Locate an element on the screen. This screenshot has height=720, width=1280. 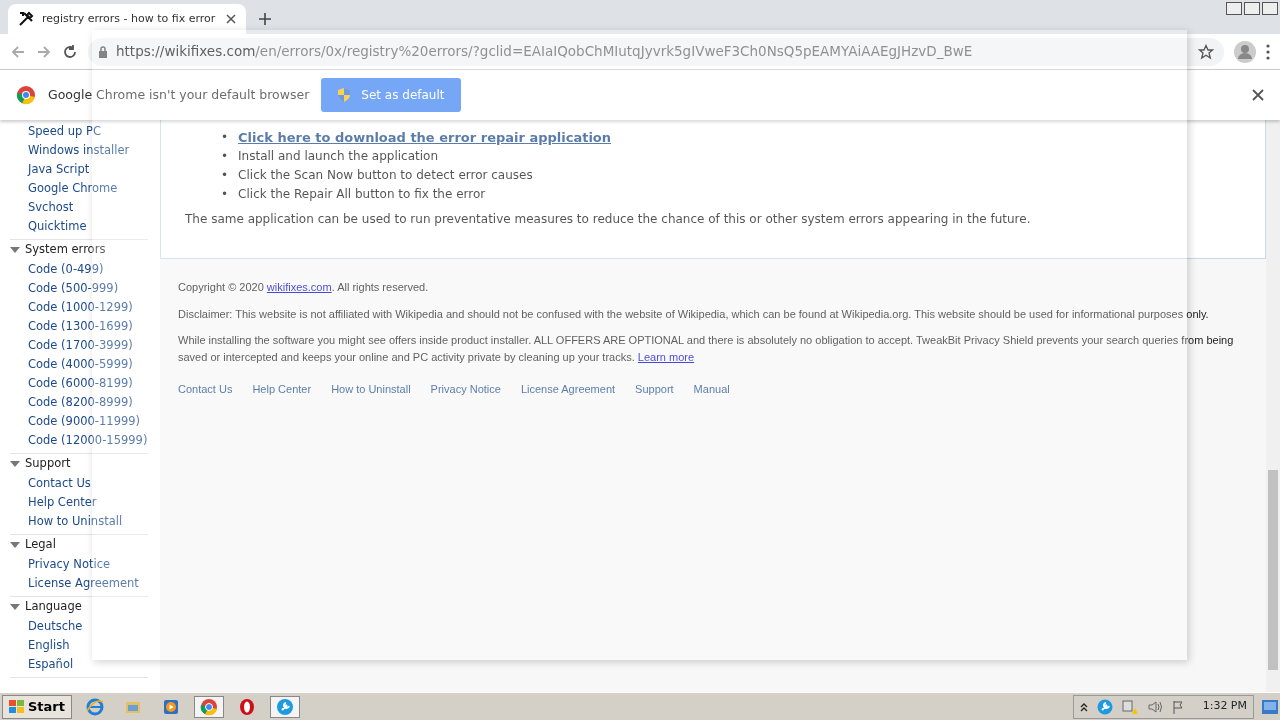
infobar-message: Google Chrome isn't your default browser is located at coordinates (179, 94).